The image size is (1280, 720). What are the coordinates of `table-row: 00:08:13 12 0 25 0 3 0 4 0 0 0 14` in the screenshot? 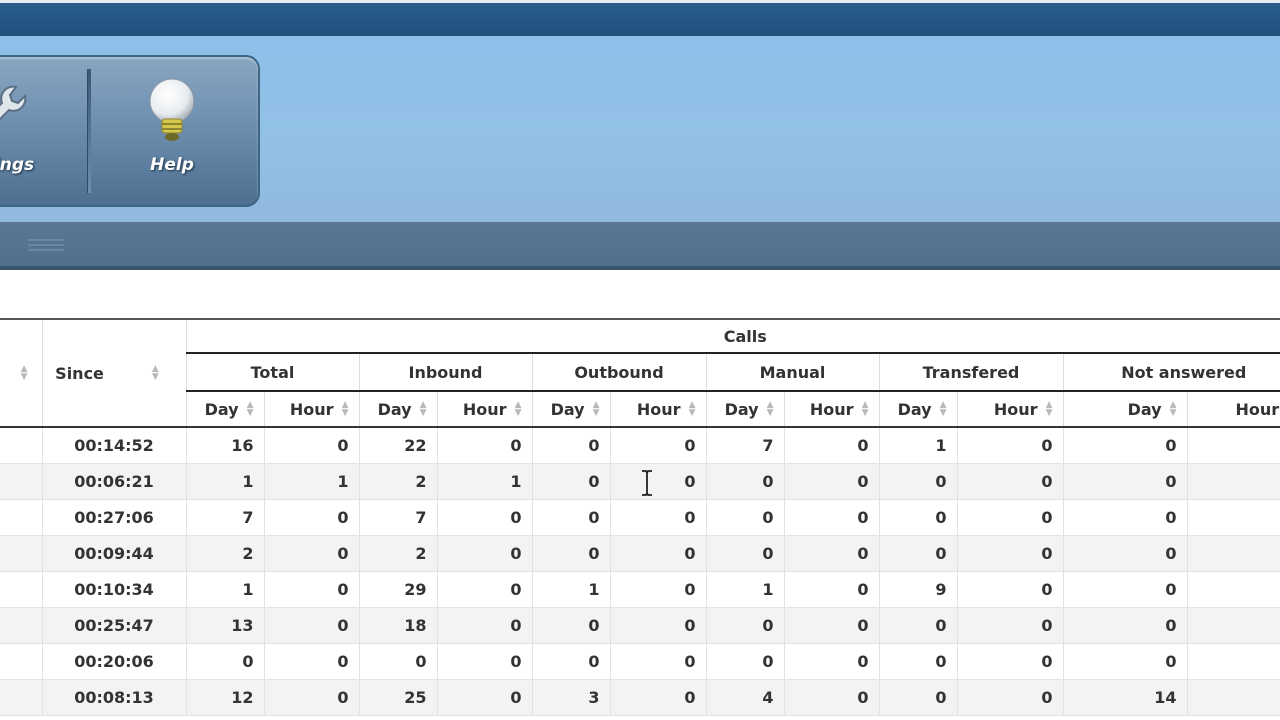 It's located at (640, 697).